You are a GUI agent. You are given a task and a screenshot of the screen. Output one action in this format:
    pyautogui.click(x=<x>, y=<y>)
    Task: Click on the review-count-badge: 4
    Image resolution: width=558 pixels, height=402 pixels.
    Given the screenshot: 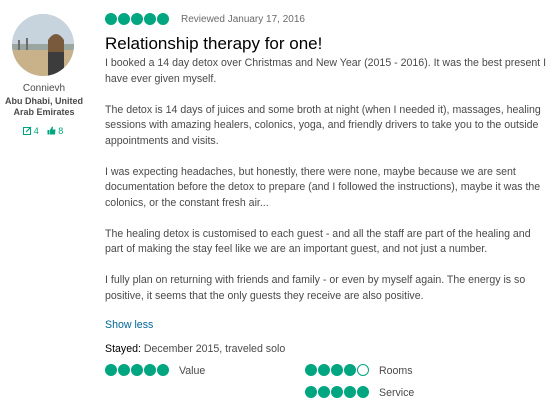 What is the action you would take?
    pyautogui.click(x=31, y=131)
    